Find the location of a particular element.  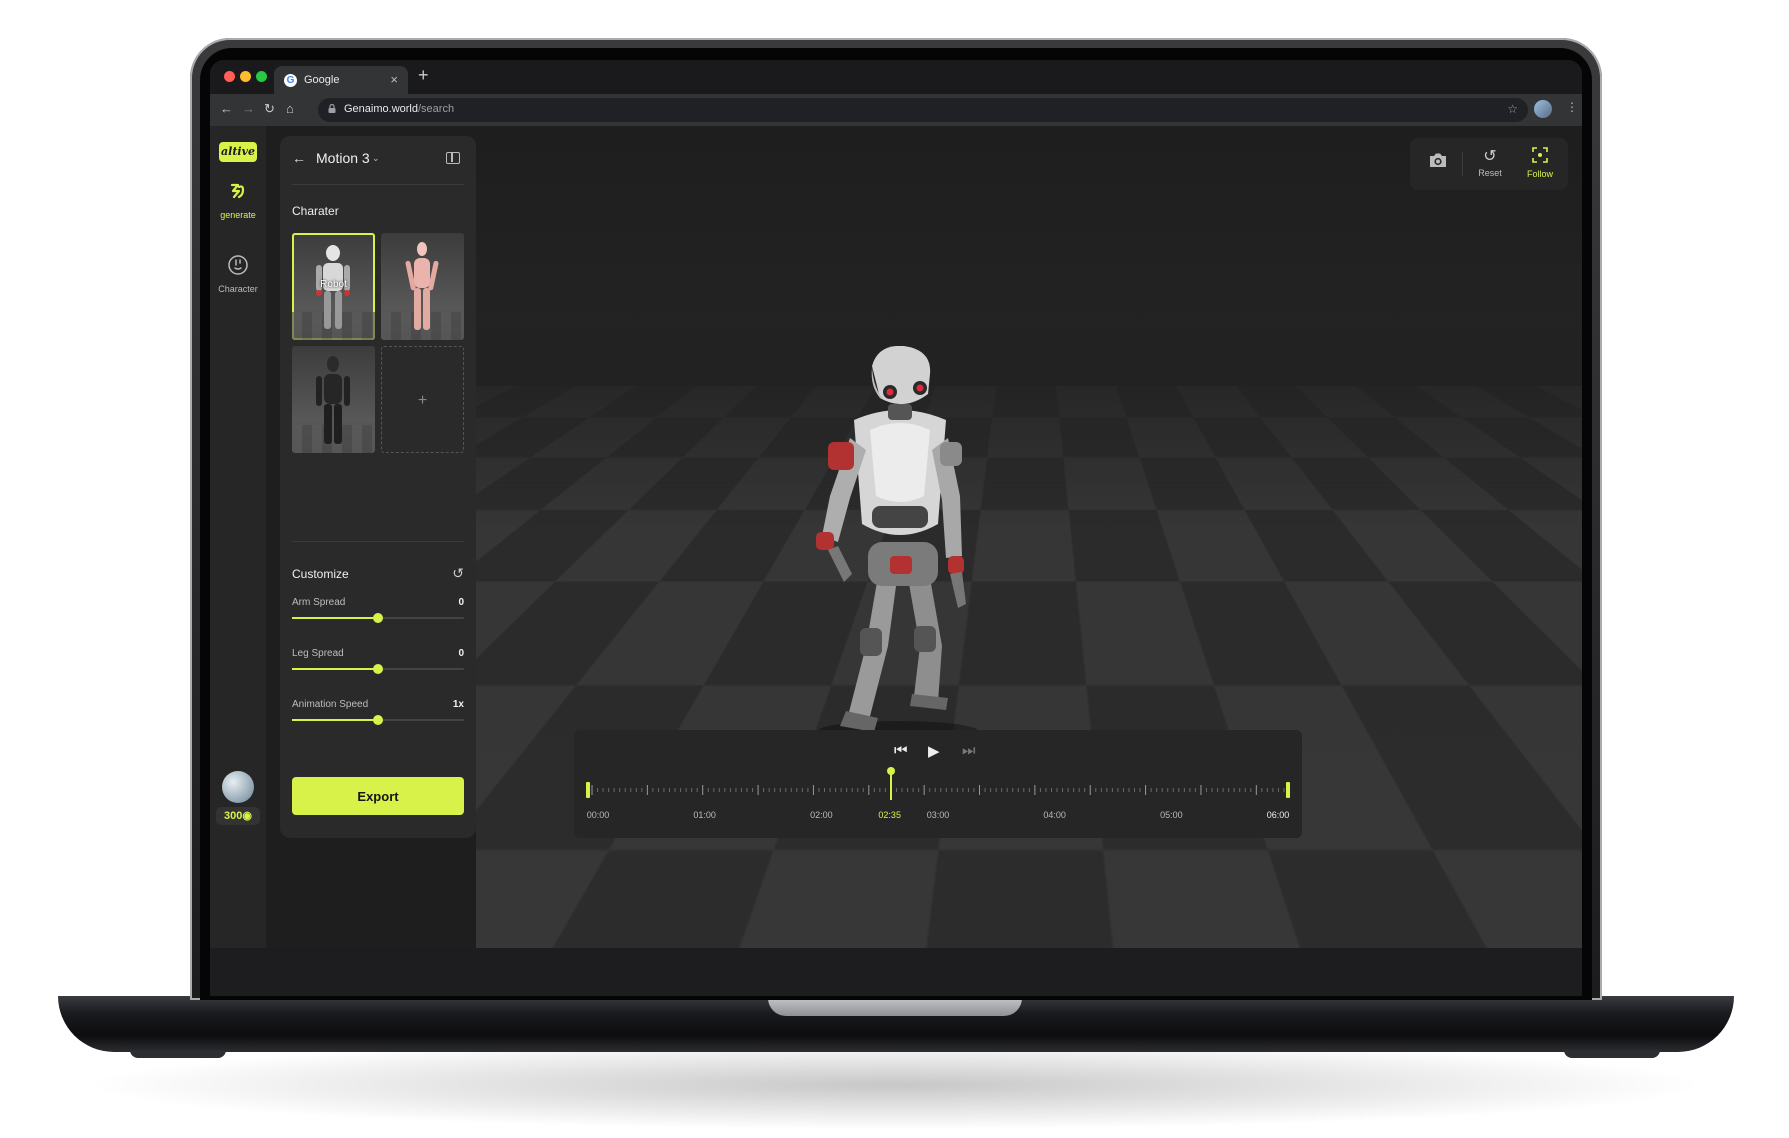

add-character-button: + is located at coordinates (422, 399).